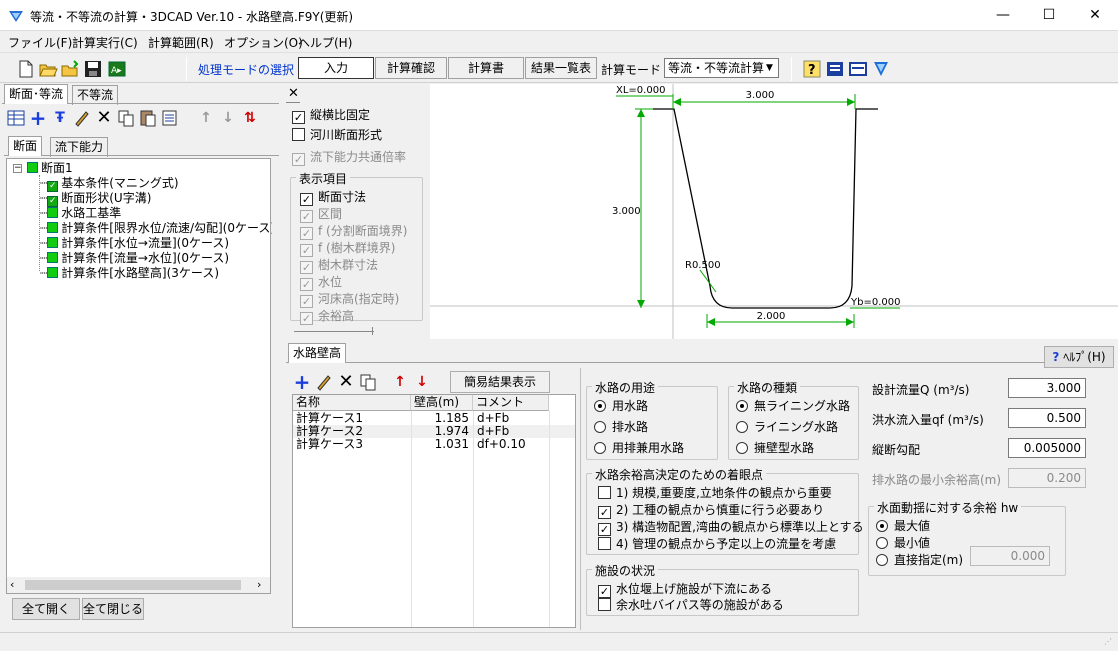 This screenshot has height=651, width=1118. I want to click on insert-icon: Ŧ, so click(60, 118).